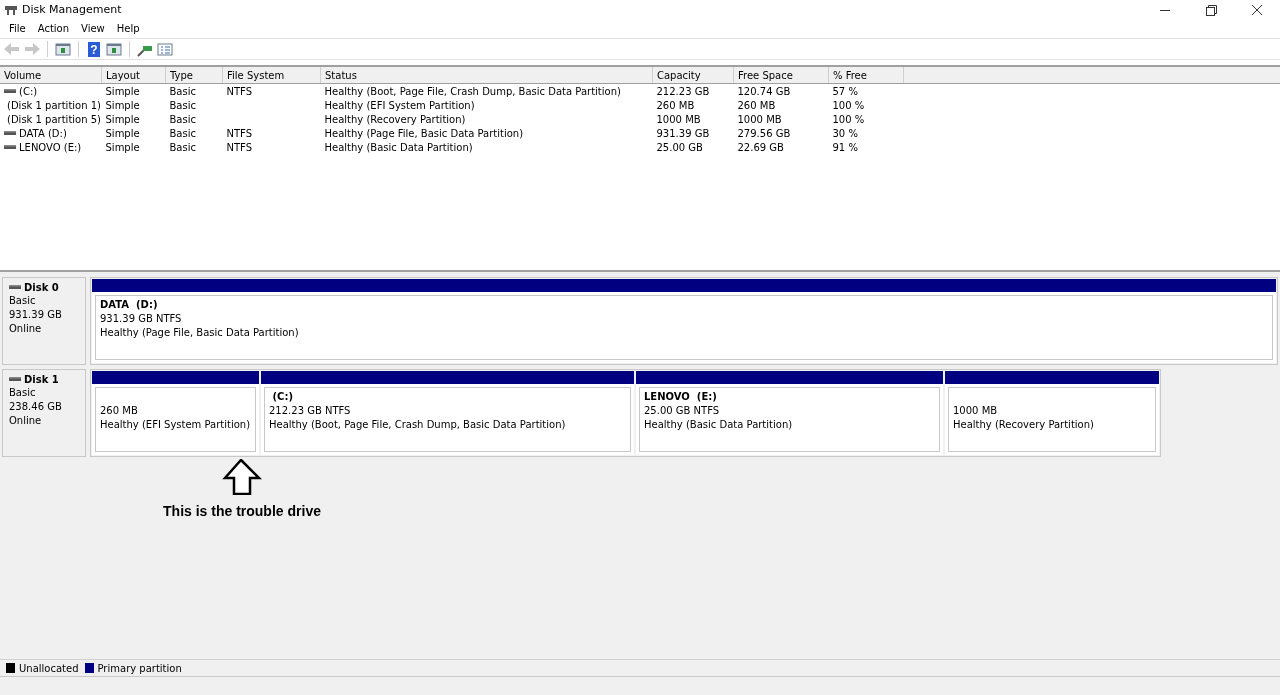 This screenshot has height=695, width=1280. I want to click on menu-item: File, so click(17, 28).